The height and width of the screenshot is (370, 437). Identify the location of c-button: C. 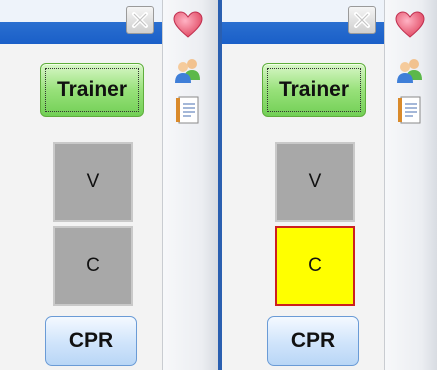
(93, 266).